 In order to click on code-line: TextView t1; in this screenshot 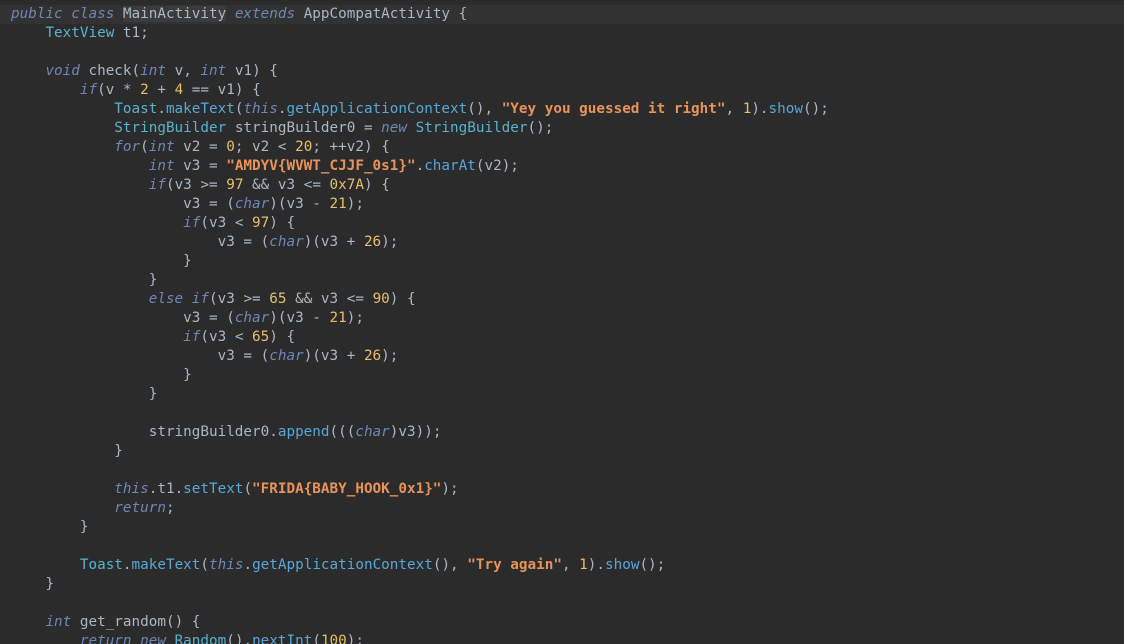, I will do `click(567, 33)`.